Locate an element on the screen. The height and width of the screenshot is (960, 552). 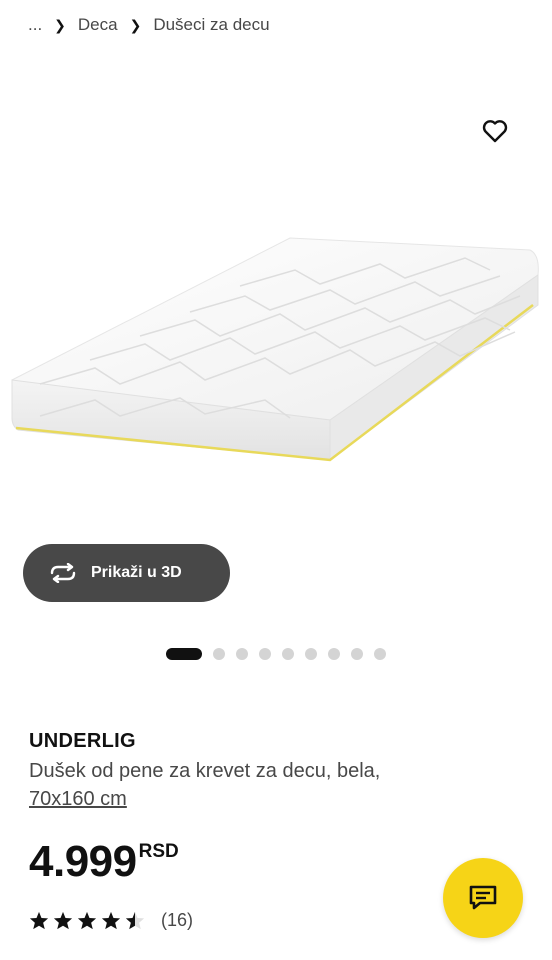
product-price: 4.999 RSD is located at coordinates (104, 862).